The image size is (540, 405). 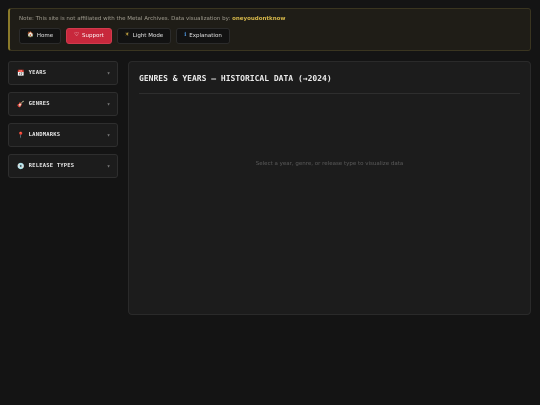 What do you see at coordinates (77, 35) in the screenshot?
I see `heart-icon: ♡` at bounding box center [77, 35].